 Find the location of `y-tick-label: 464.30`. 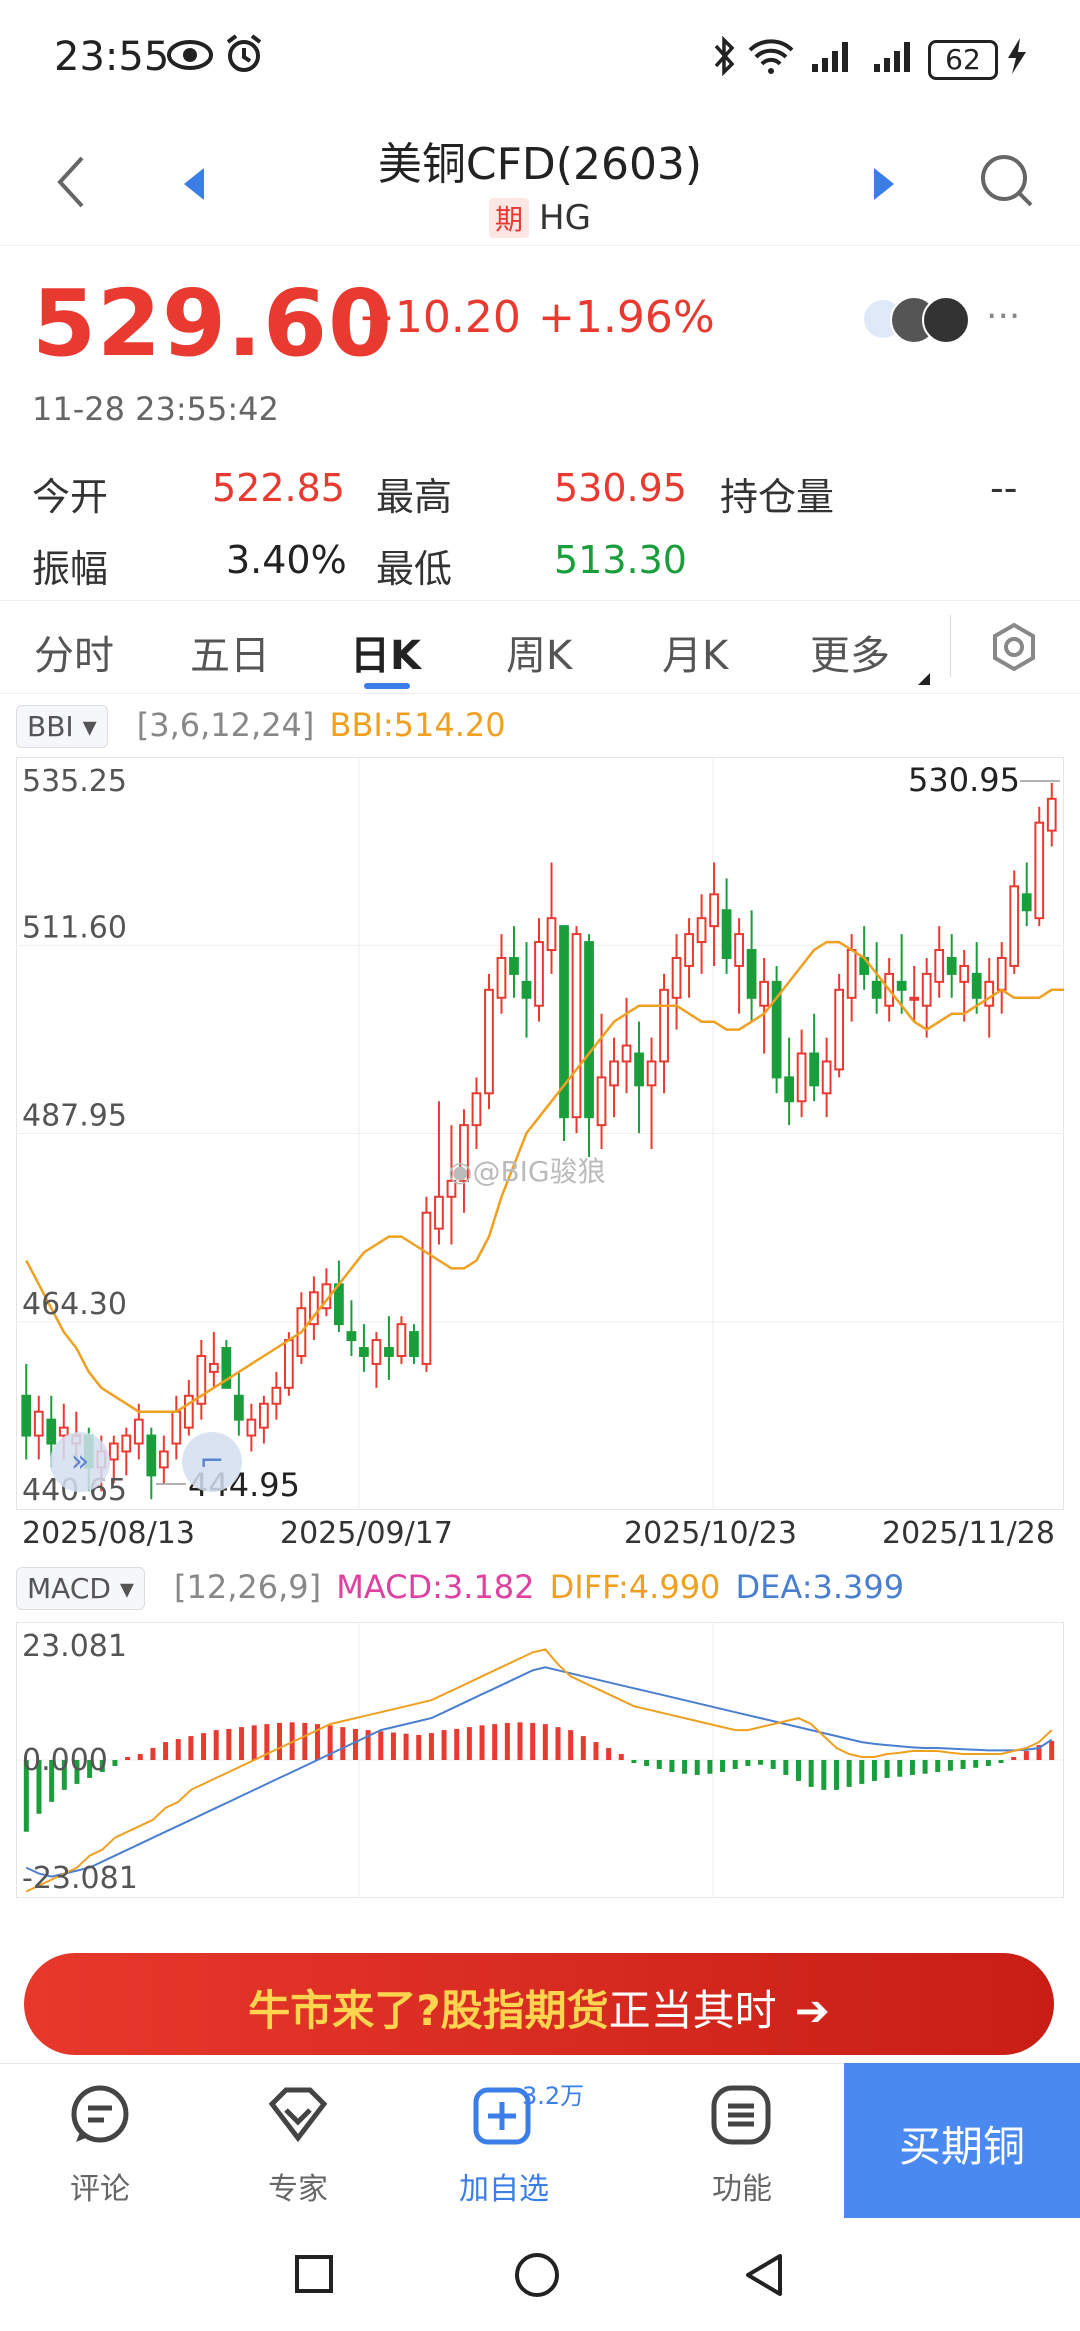

y-tick-label: 464.30 is located at coordinates (74, 1304).